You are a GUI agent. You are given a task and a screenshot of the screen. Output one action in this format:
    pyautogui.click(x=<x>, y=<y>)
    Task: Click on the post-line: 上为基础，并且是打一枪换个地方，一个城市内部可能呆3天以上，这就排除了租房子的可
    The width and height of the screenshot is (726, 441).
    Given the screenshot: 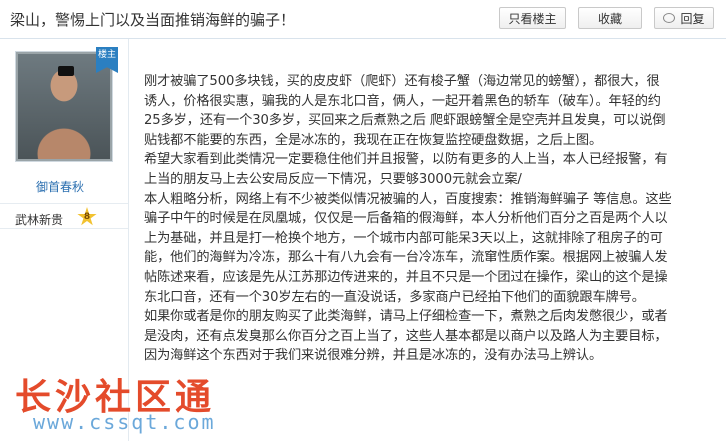 What is the action you would take?
    pyautogui.click(x=403, y=238)
    